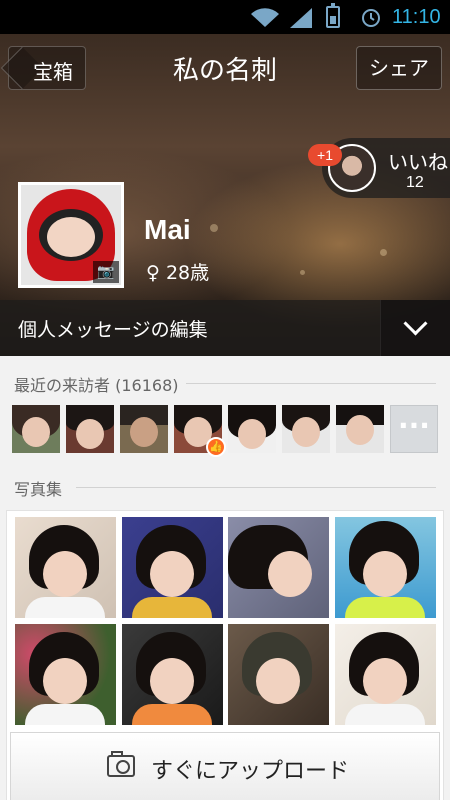 The width and height of the screenshot is (450, 800). I want to click on chevron-down-icon, so click(415, 328).